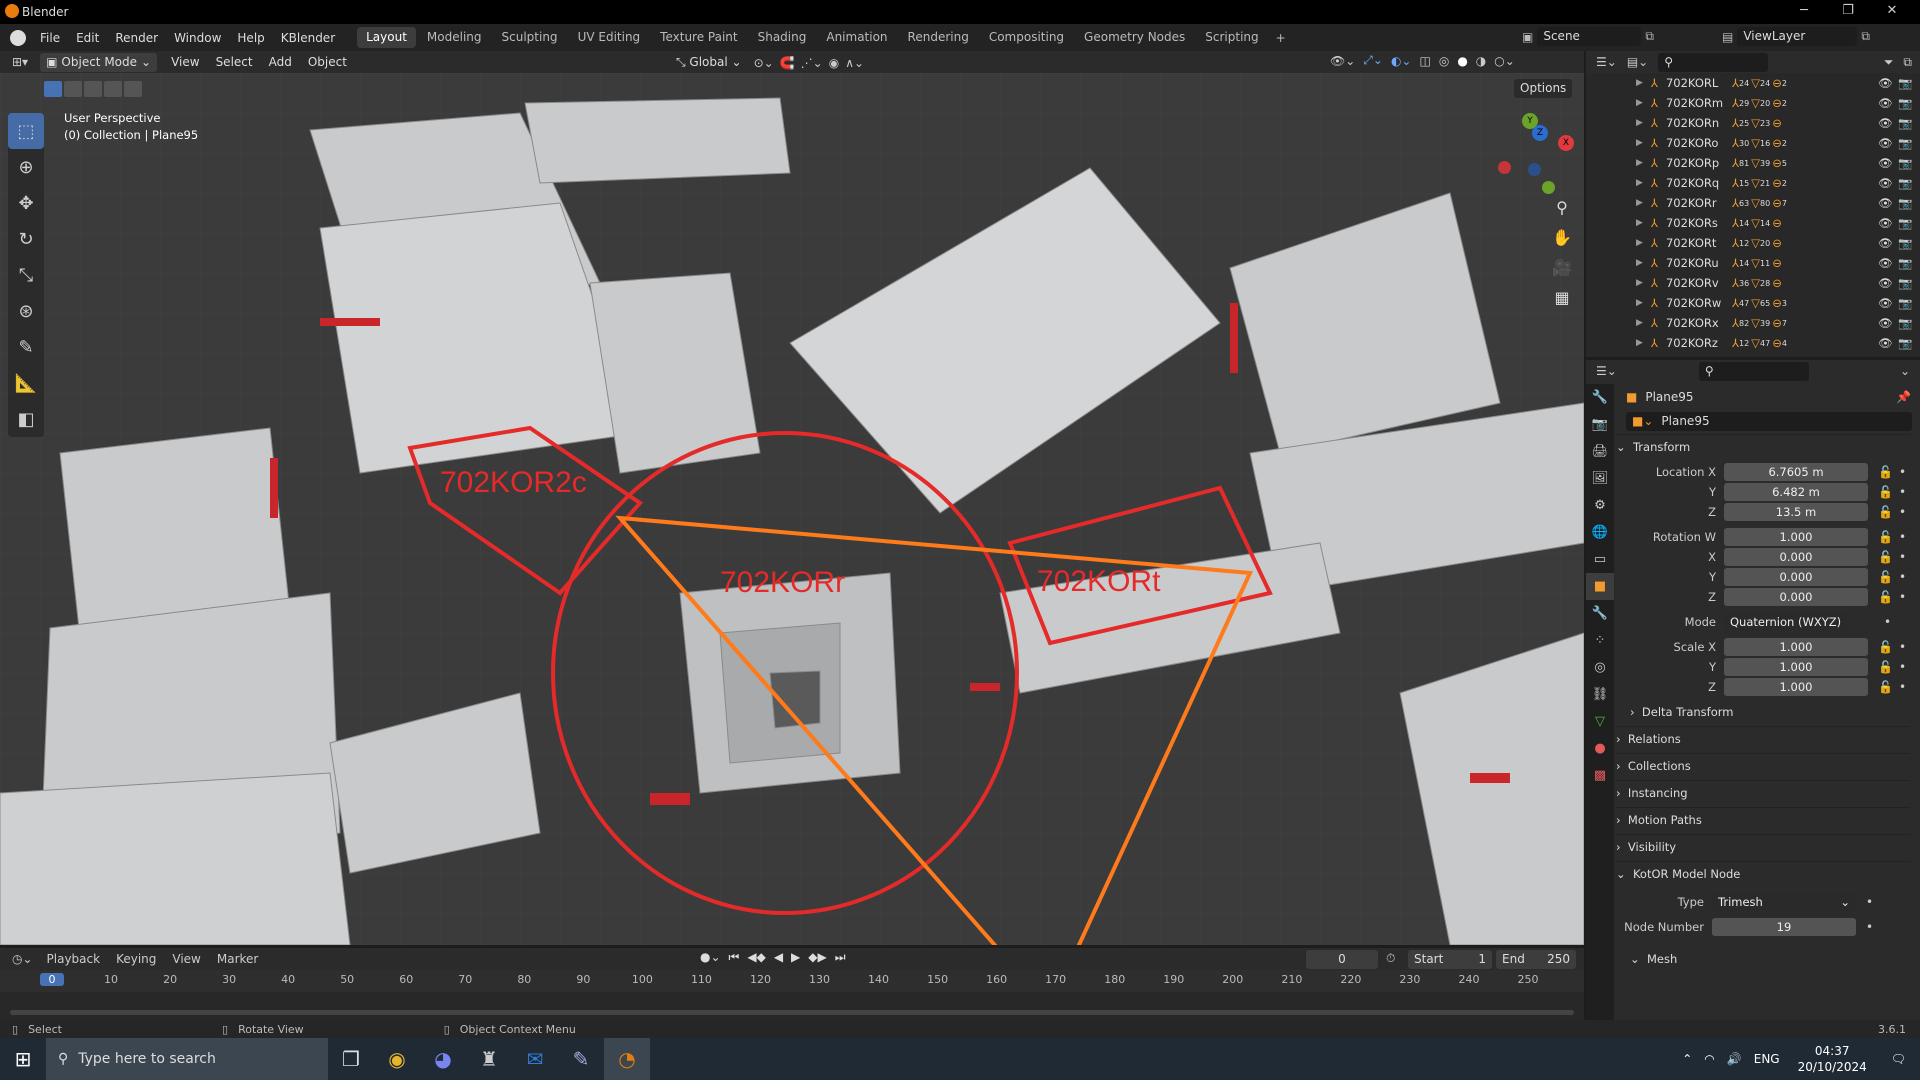 This screenshot has height=1080, width=1920. Describe the element at coordinates (26, 311) in the screenshot. I see `transform-tool-icon: ⊛` at that location.